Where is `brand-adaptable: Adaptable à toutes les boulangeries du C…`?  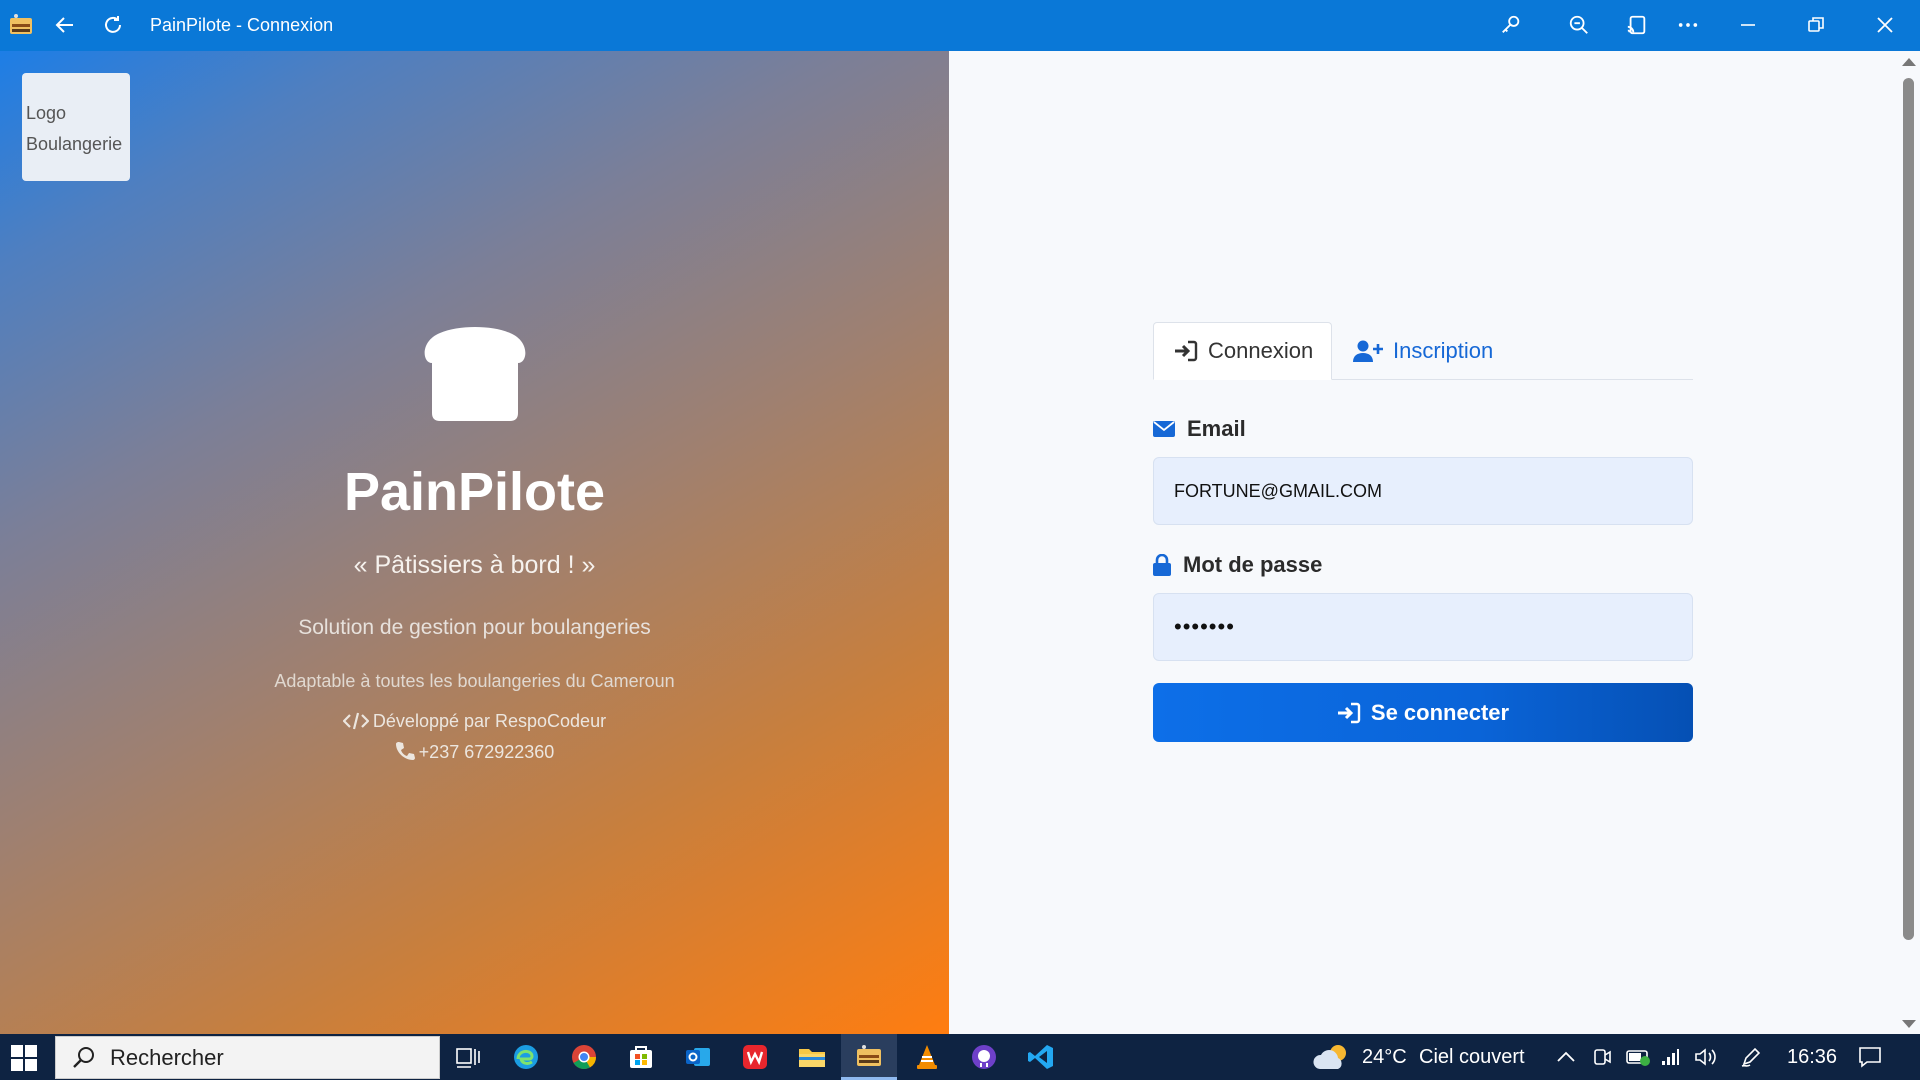 brand-adaptable: Adaptable à toutes les boulangeries du C… is located at coordinates (474, 681).